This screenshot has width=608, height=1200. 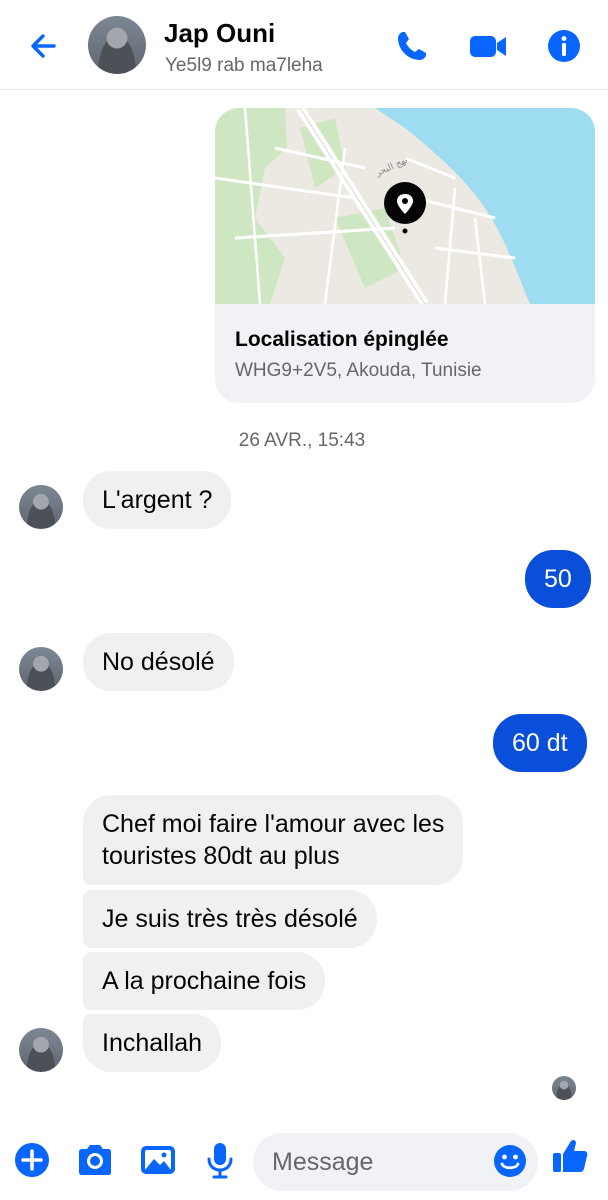 I want to click on incoming-message-bubble: No désolé, so click(x=158, y=662).